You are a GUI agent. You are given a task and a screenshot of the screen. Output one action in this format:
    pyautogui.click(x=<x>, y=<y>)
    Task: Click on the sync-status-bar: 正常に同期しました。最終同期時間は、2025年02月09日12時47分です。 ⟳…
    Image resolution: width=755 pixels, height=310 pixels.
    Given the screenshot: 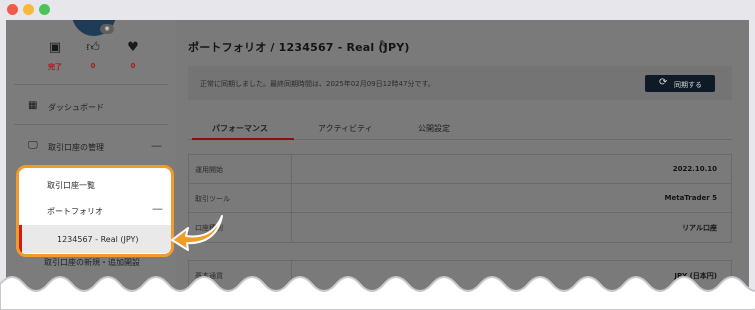 What is the action you would take?
    pyautogui.click(x=460, y=83)
    